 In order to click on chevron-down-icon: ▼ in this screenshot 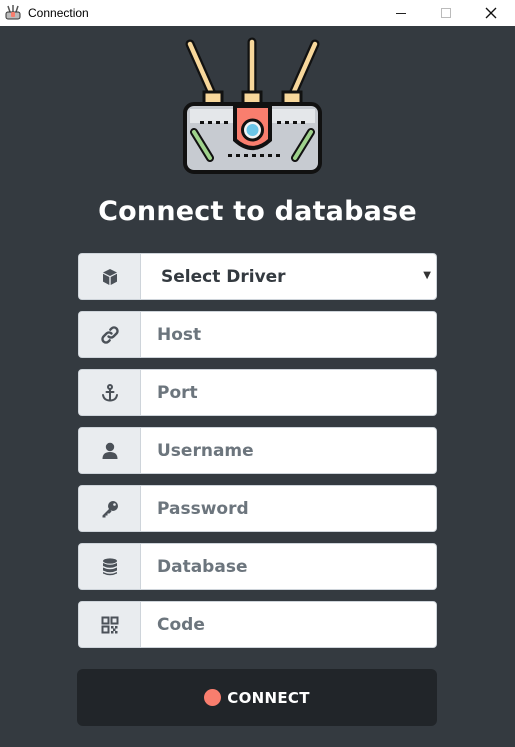, I will do `click(427, 275)`.